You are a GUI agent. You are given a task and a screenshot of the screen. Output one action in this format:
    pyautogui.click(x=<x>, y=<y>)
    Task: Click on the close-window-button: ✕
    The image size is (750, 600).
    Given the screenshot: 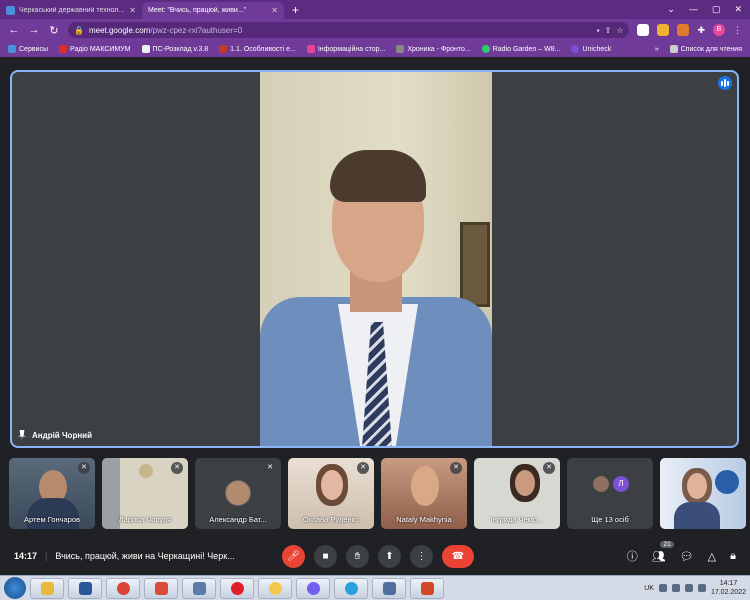 What is the action you would take?
    pyautogui.click(x=738, y=9)
    